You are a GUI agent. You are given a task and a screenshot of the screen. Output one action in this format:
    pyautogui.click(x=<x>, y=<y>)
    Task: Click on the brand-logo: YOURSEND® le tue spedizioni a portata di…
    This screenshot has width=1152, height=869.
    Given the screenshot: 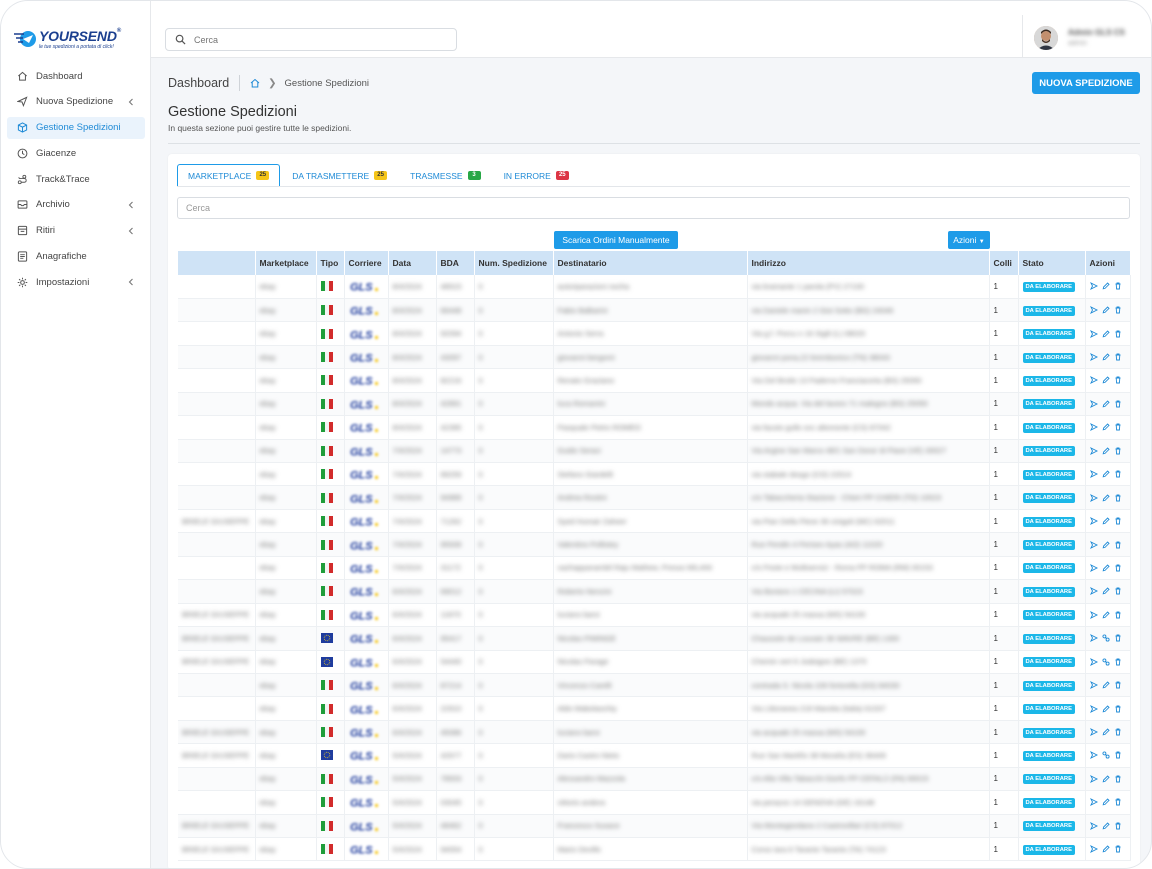 What is the action you would take?
    pyautogui.click(x=76, y=40)
    